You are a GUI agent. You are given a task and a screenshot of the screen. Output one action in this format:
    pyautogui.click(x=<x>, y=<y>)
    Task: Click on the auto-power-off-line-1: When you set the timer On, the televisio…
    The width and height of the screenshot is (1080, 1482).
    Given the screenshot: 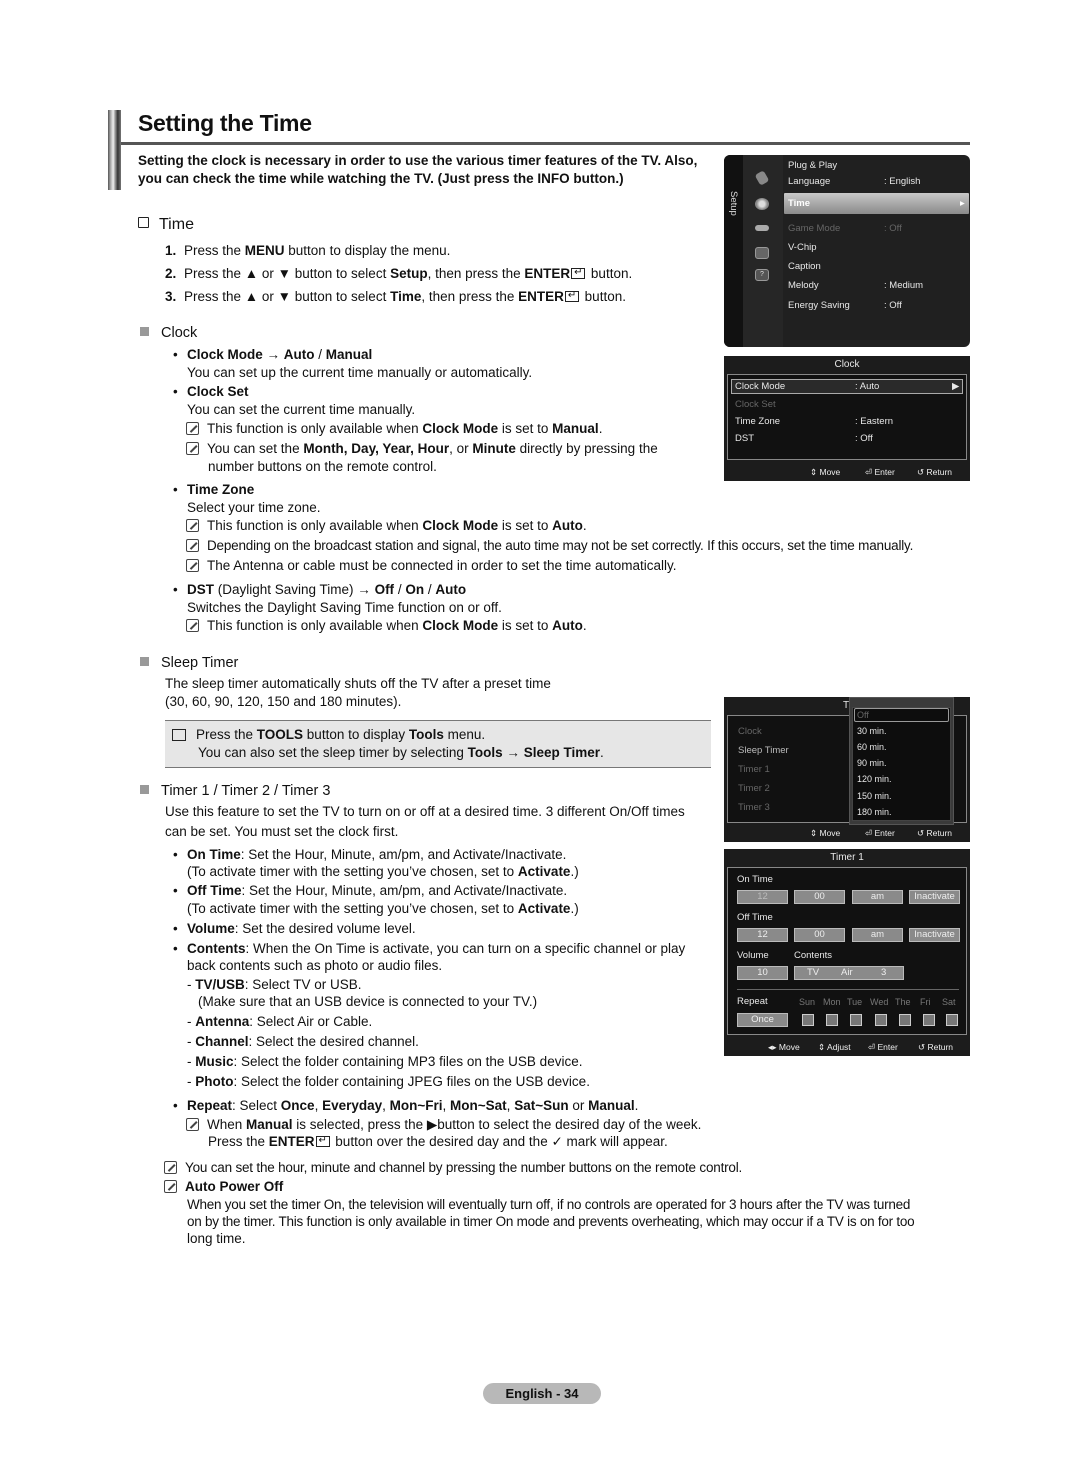 What is the action you would take?
    pyautogui.click(x=549, y=1204)
    